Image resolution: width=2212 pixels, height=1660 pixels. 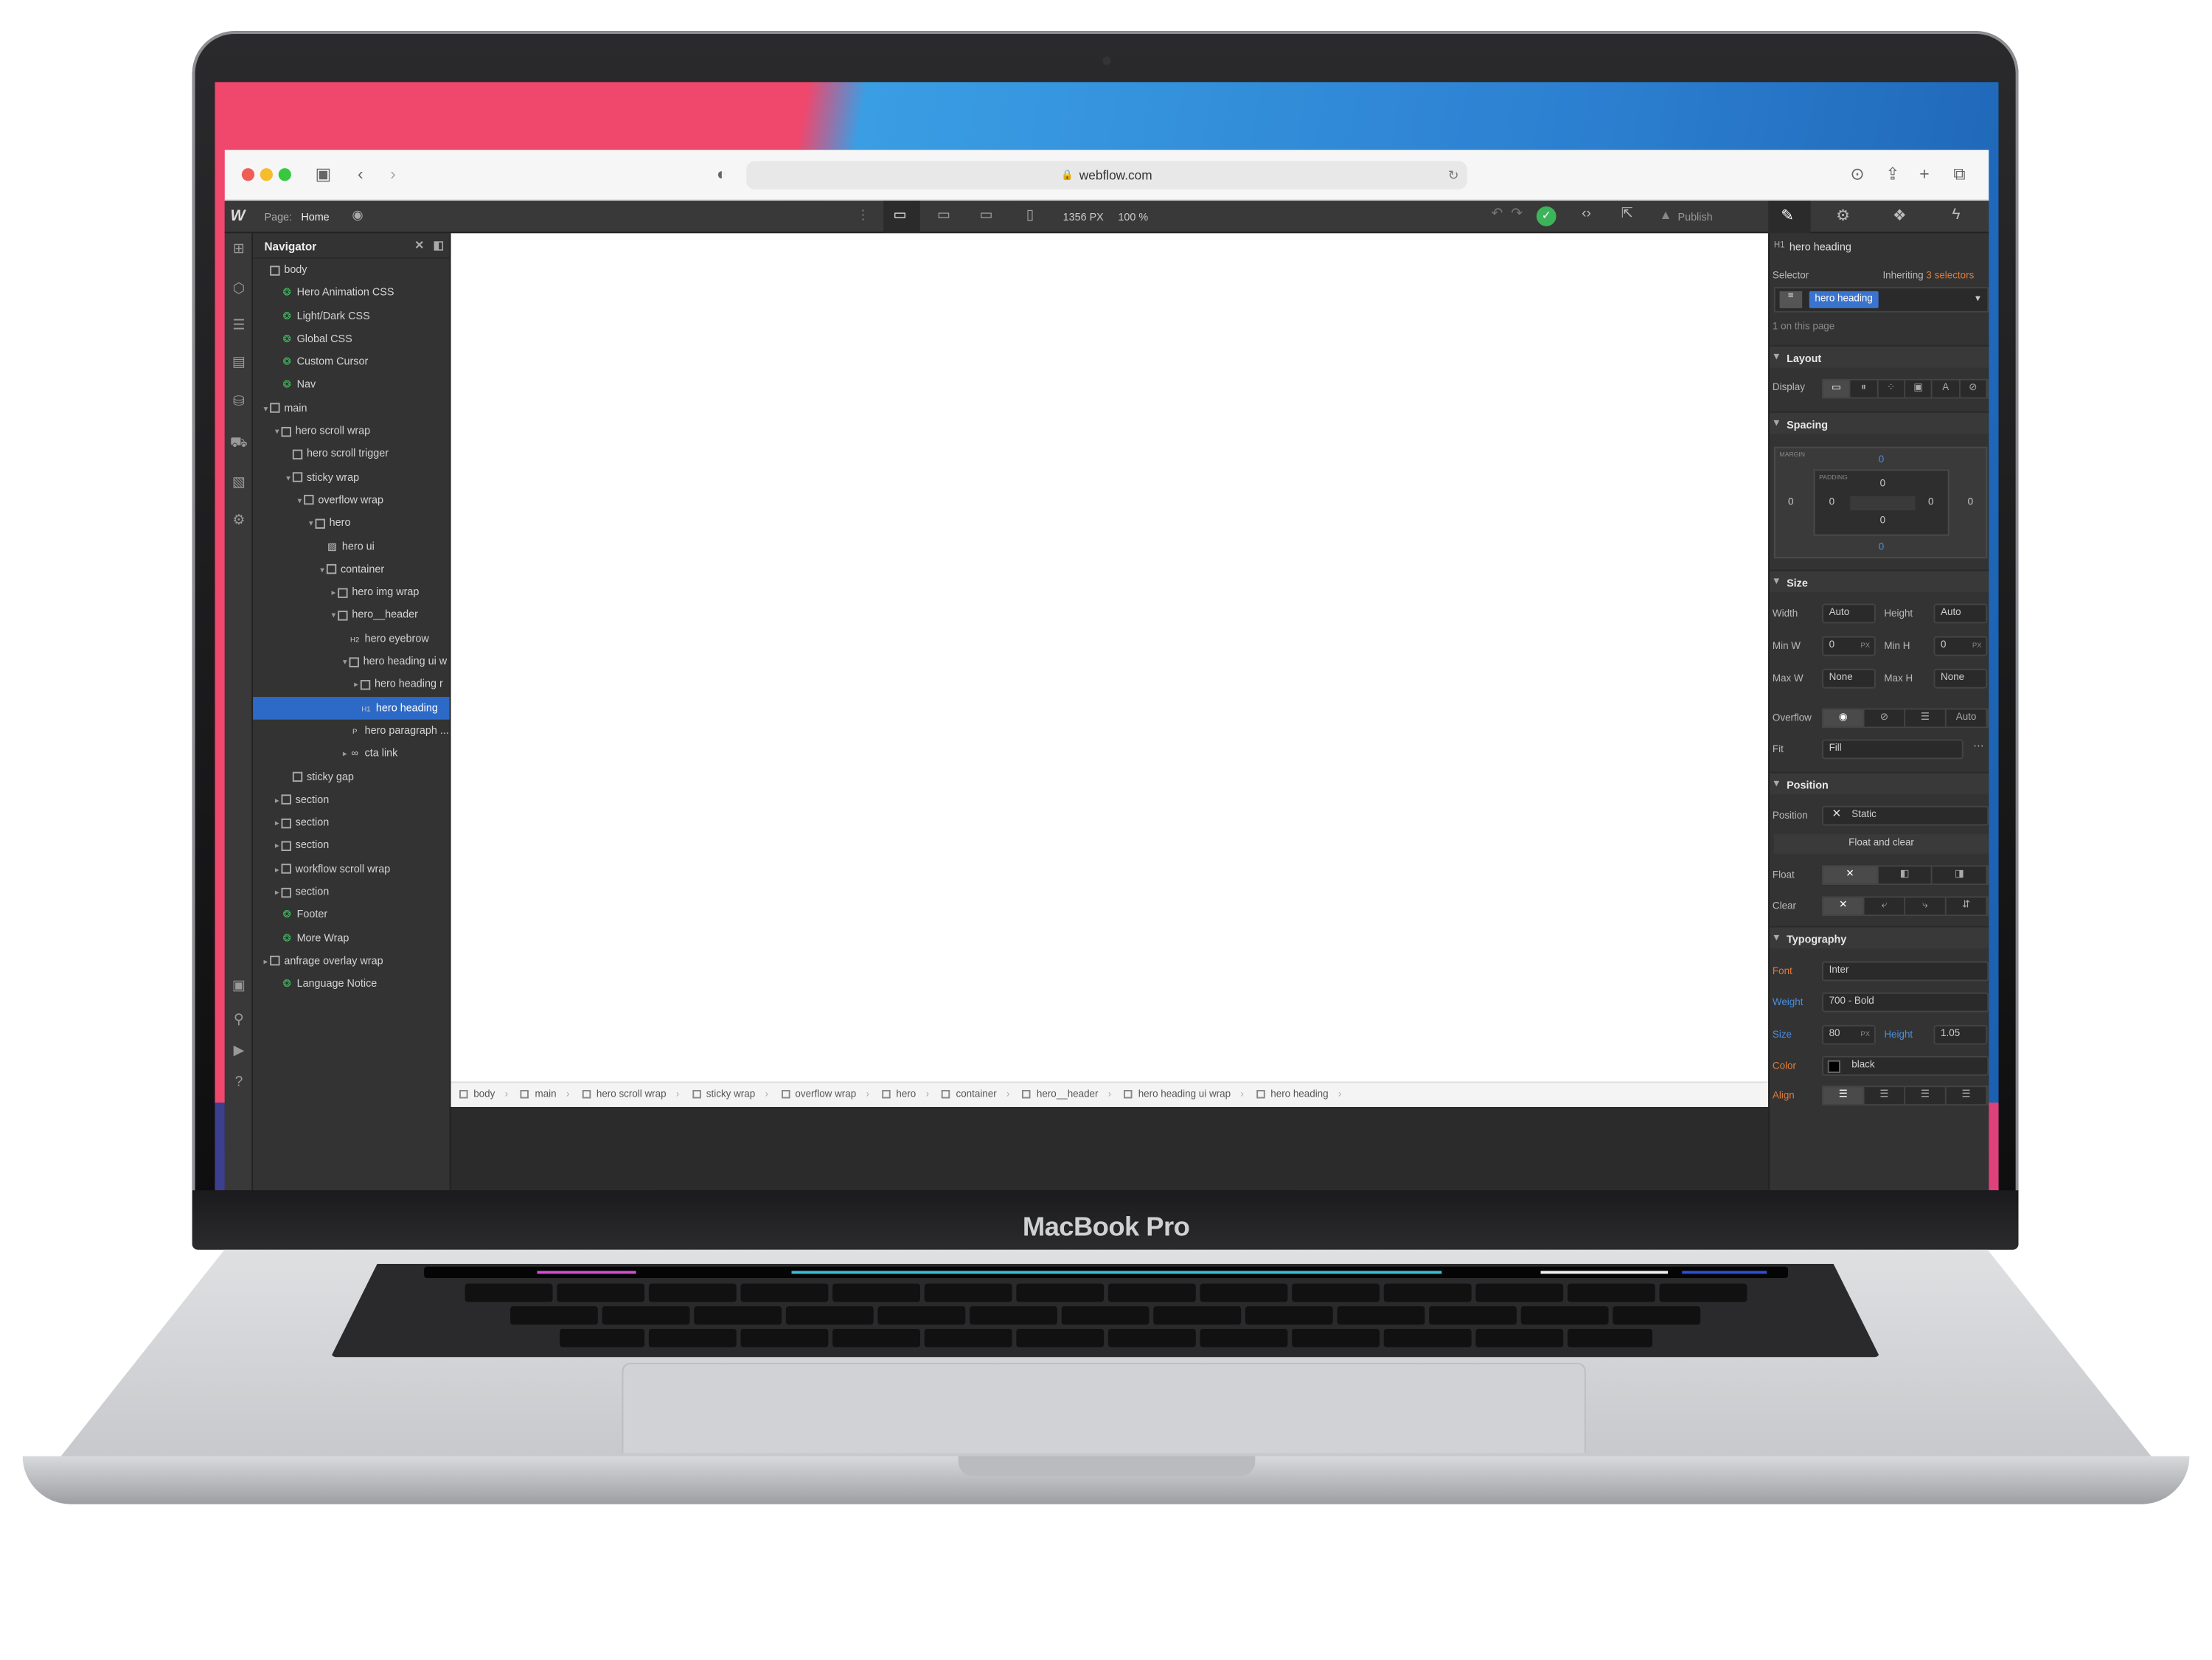 What do you see at coordinates (1849, 646) in the screenshot?
I see `min-width-field: 0 PX` at bounding box center [1849, 646].